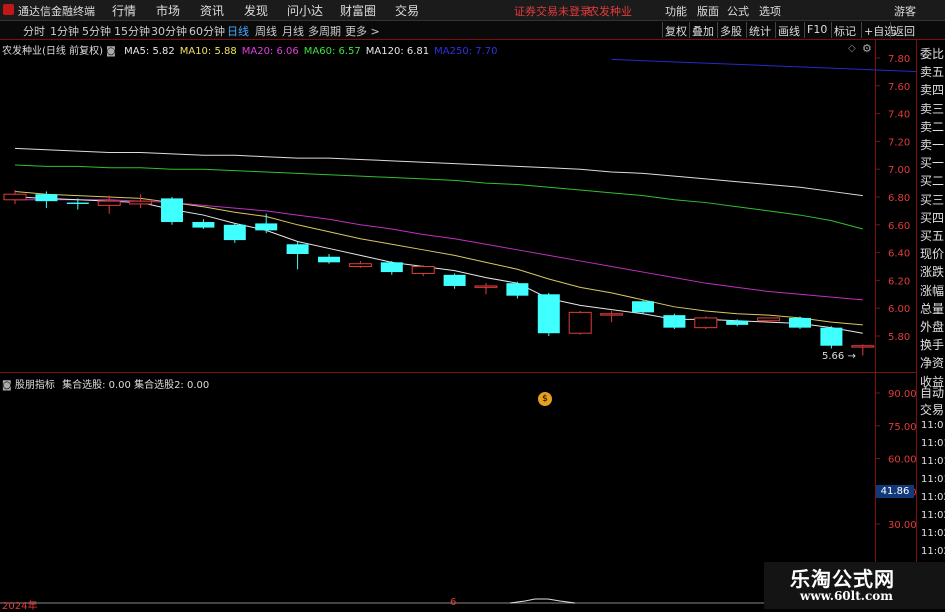 The height and width of the screenshot is (612, 945). I want to click on y-tick-label: 7.20, so click(899, 142).